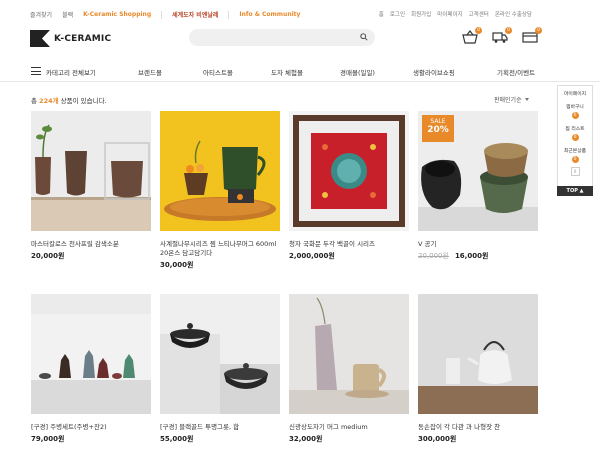 This screenshot has height=460, width=600. I want to click on sort-dropdown: 판매인기순, so click(511, 99).